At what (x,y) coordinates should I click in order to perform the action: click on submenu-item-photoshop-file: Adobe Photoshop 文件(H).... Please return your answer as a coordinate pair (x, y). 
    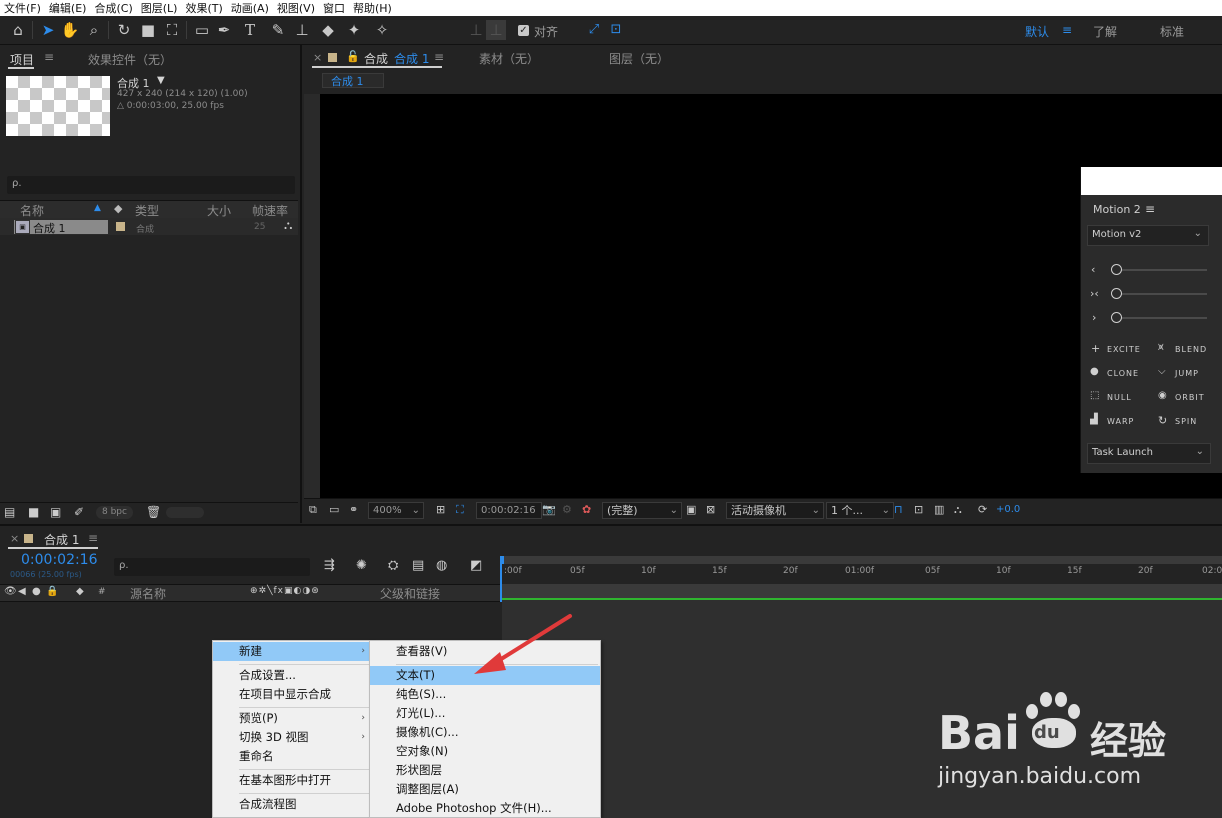
    Looking at the image, I should click on (485, 808).